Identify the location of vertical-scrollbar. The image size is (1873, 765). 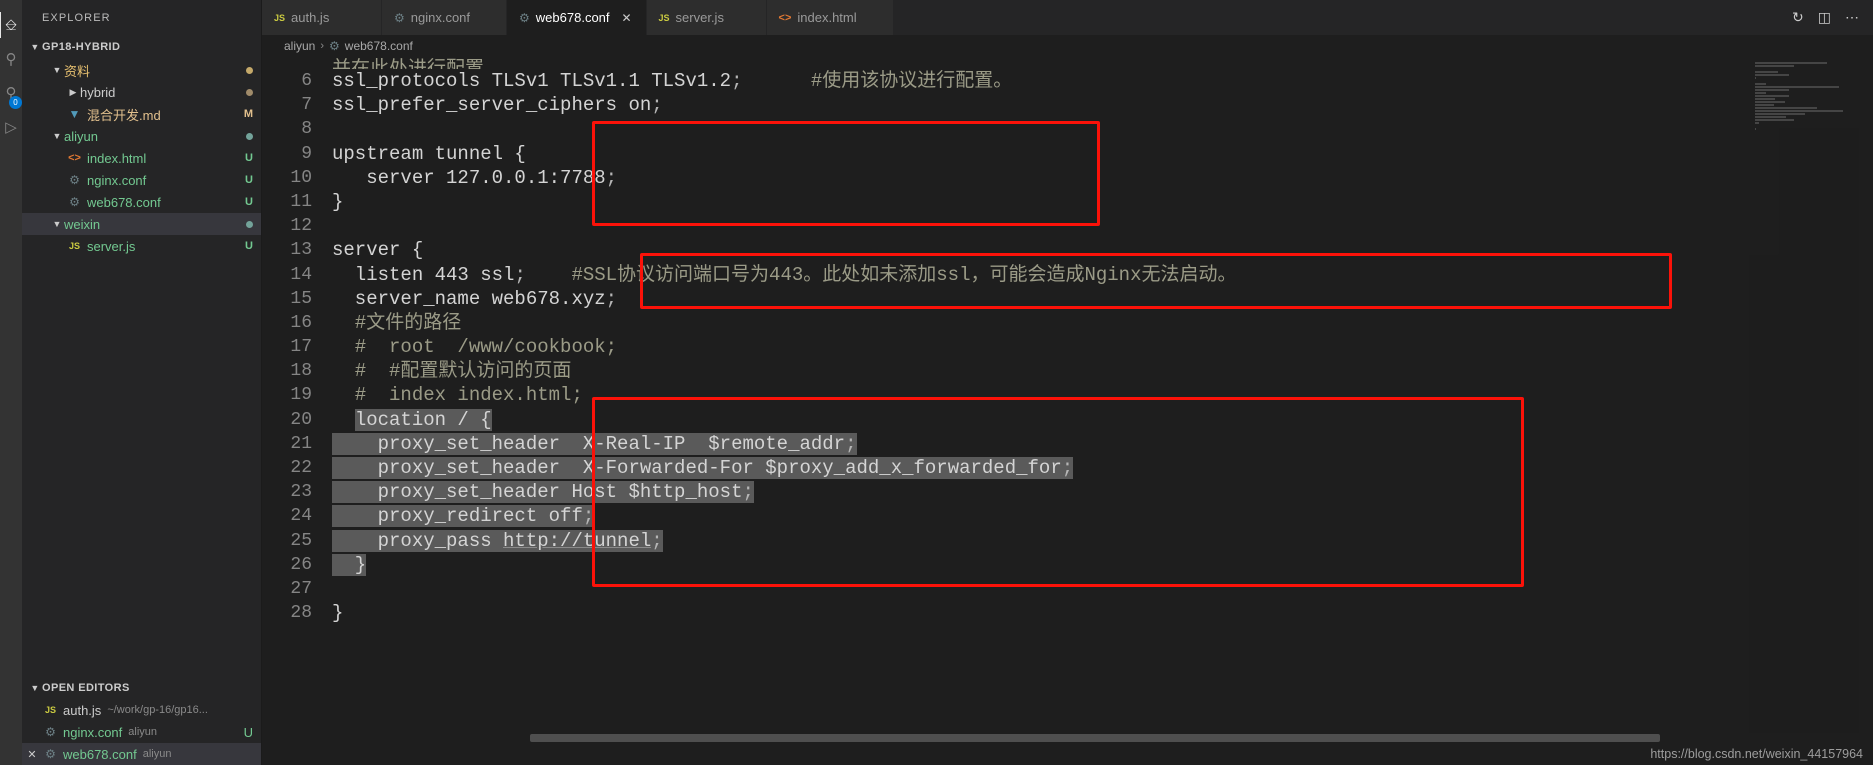
(1866, 395).